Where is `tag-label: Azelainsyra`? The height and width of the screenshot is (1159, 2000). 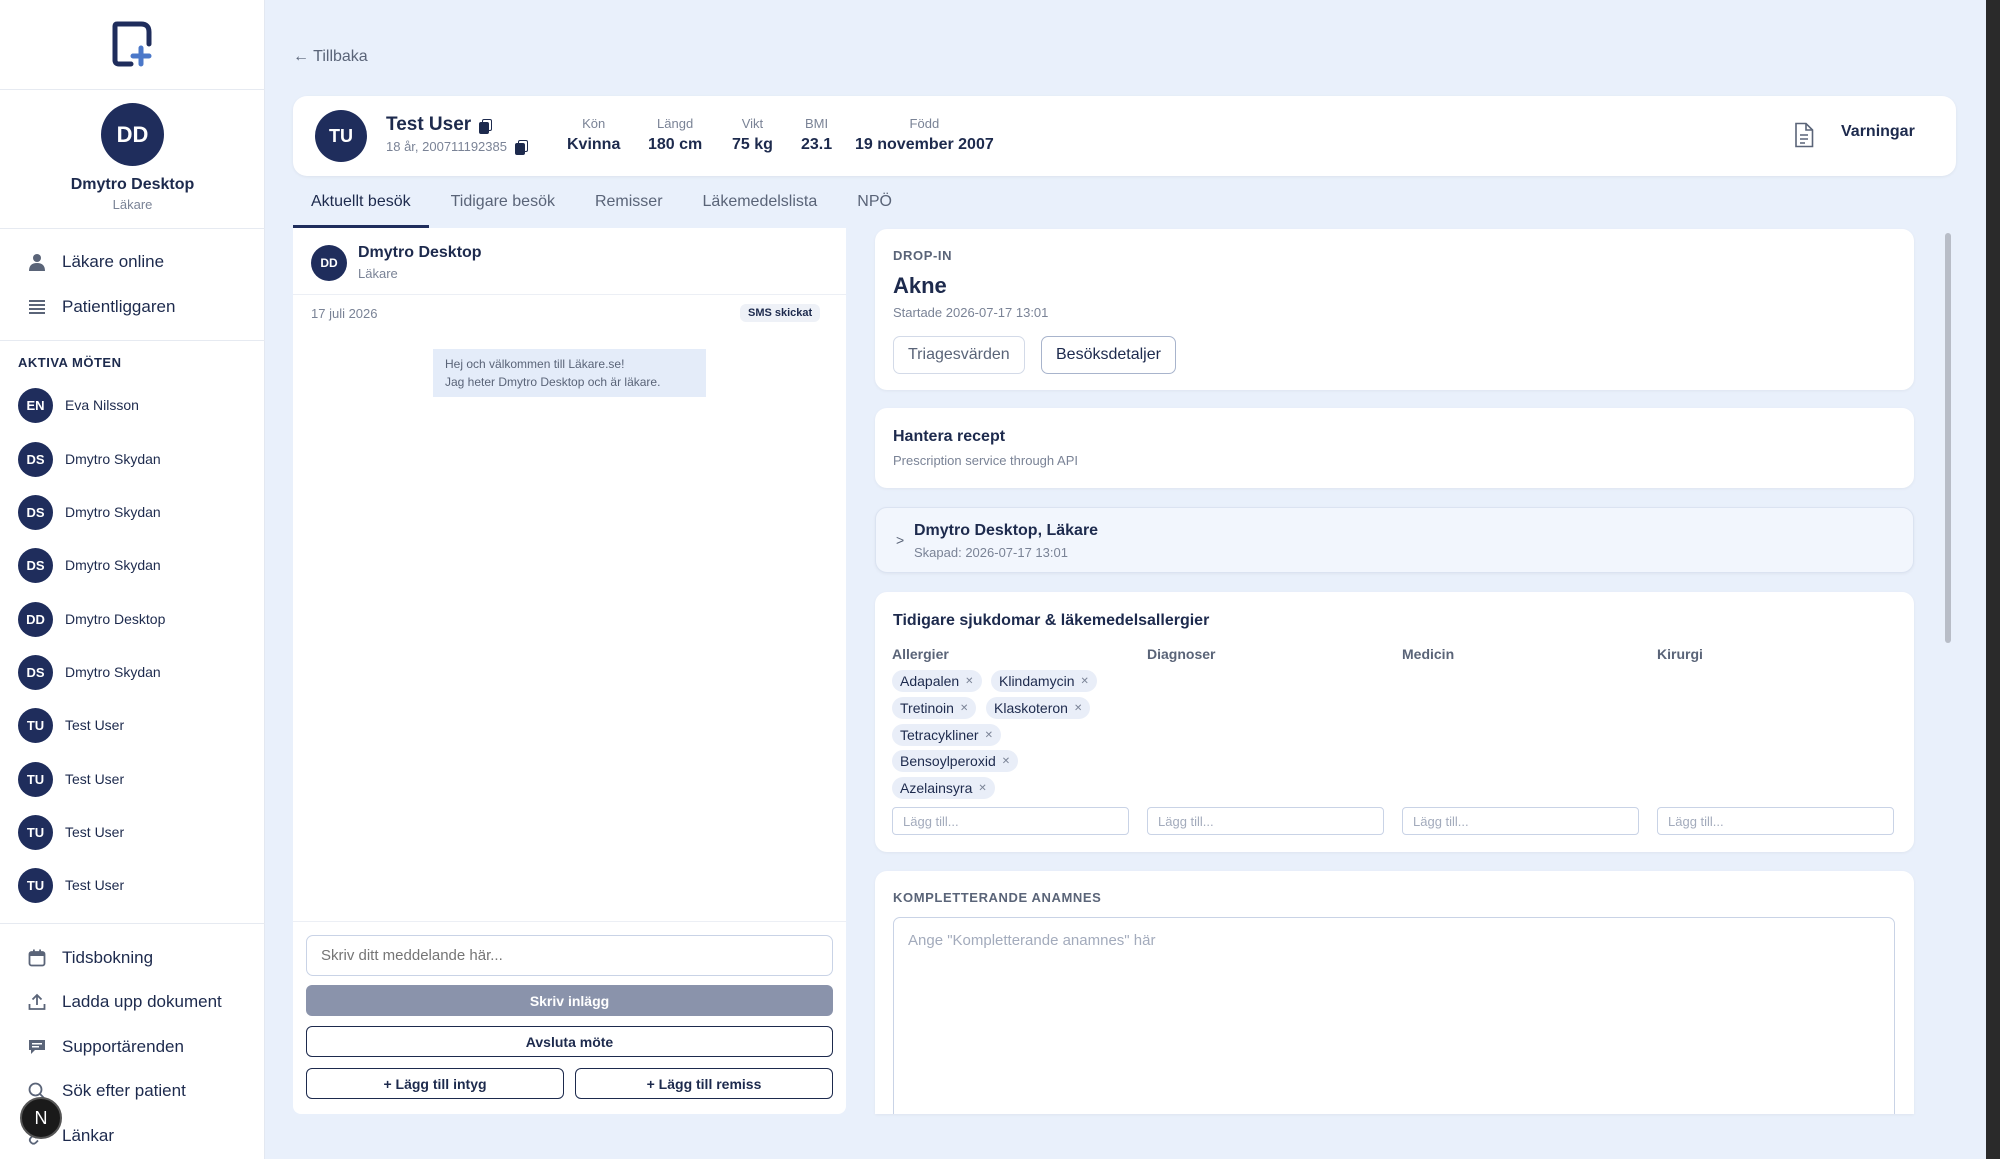
tag-label: Azelainsyra is located at coordinates (936, 788).